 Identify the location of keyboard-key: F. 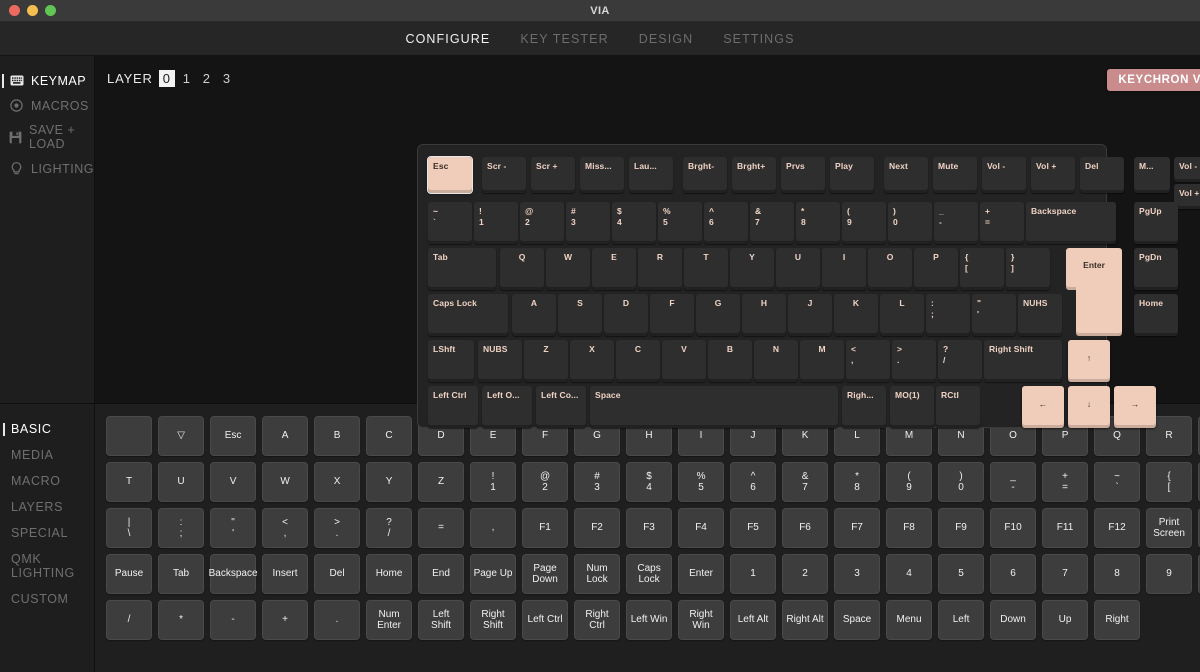
(672, 315).